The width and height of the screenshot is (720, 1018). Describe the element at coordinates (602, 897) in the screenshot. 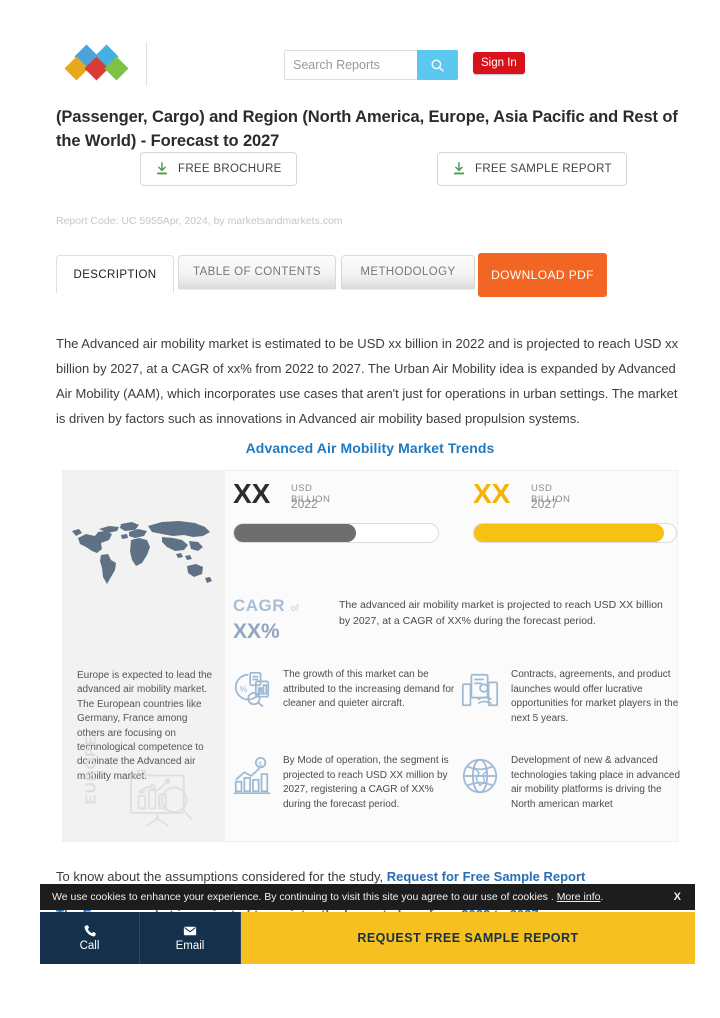

I see `cookie-text-suffix: .` at that location.